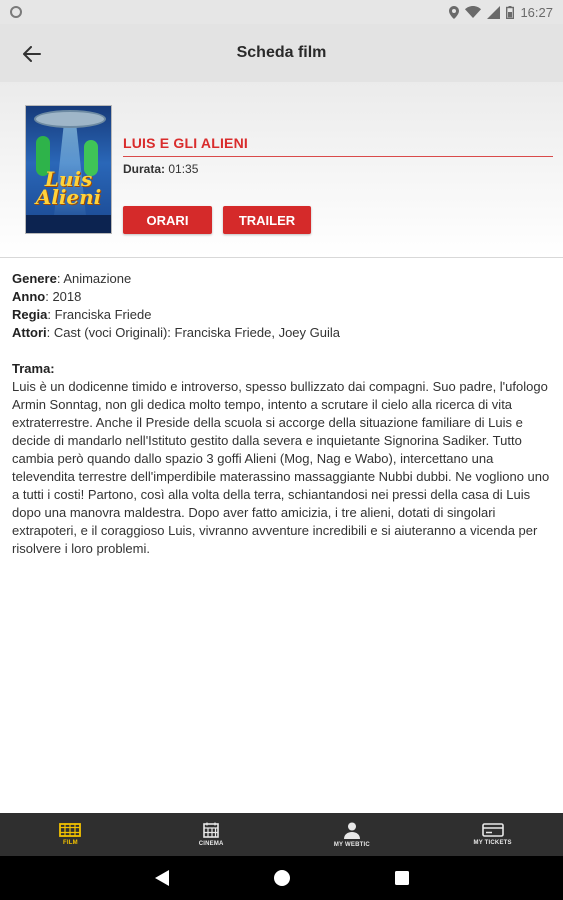 The image size is (563, 900). Describe the element at coordinates (29, 332) in the screenshot. I see `detail-label: Attori` at that location.